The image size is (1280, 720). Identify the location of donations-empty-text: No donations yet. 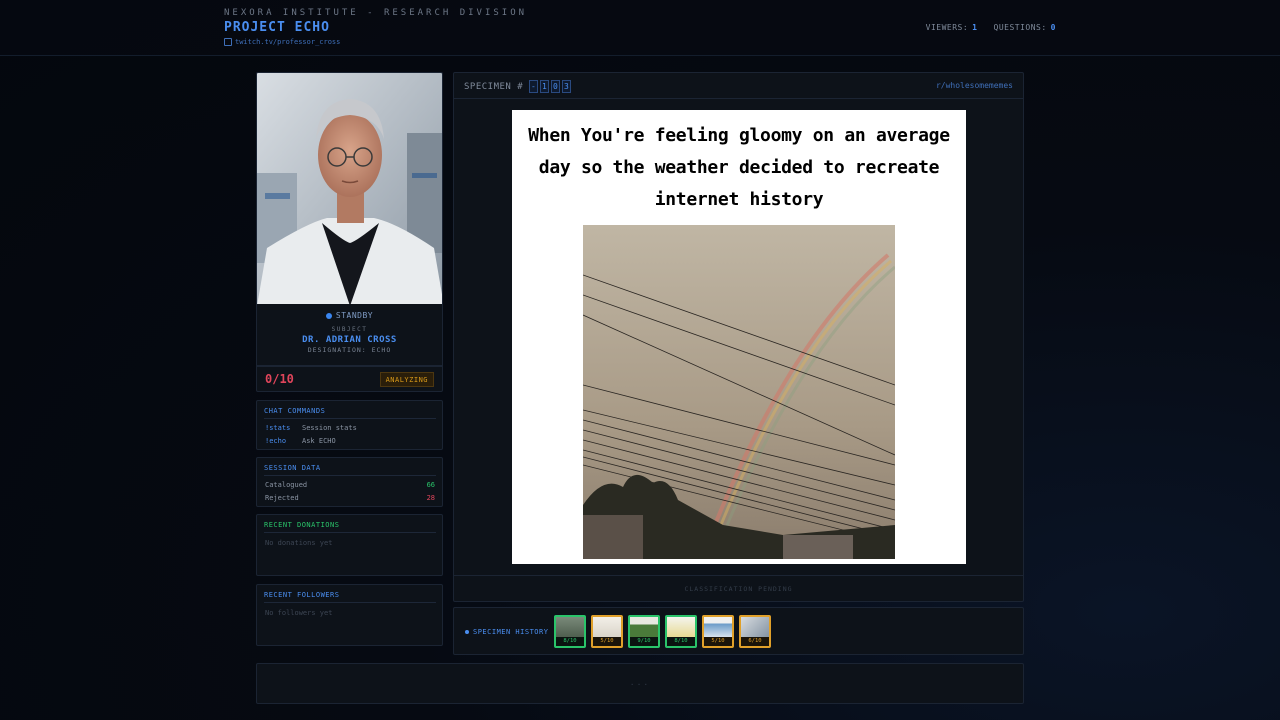
(299, 543).